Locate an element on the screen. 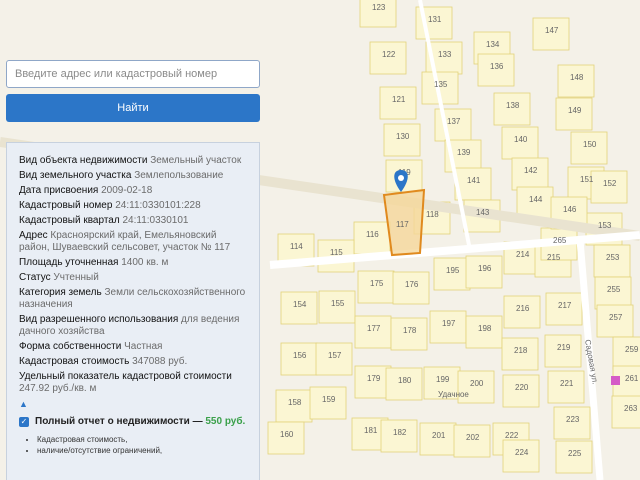 The image size is (640, 480). plot-number-label: 215 is located at coordinates (554, 257).